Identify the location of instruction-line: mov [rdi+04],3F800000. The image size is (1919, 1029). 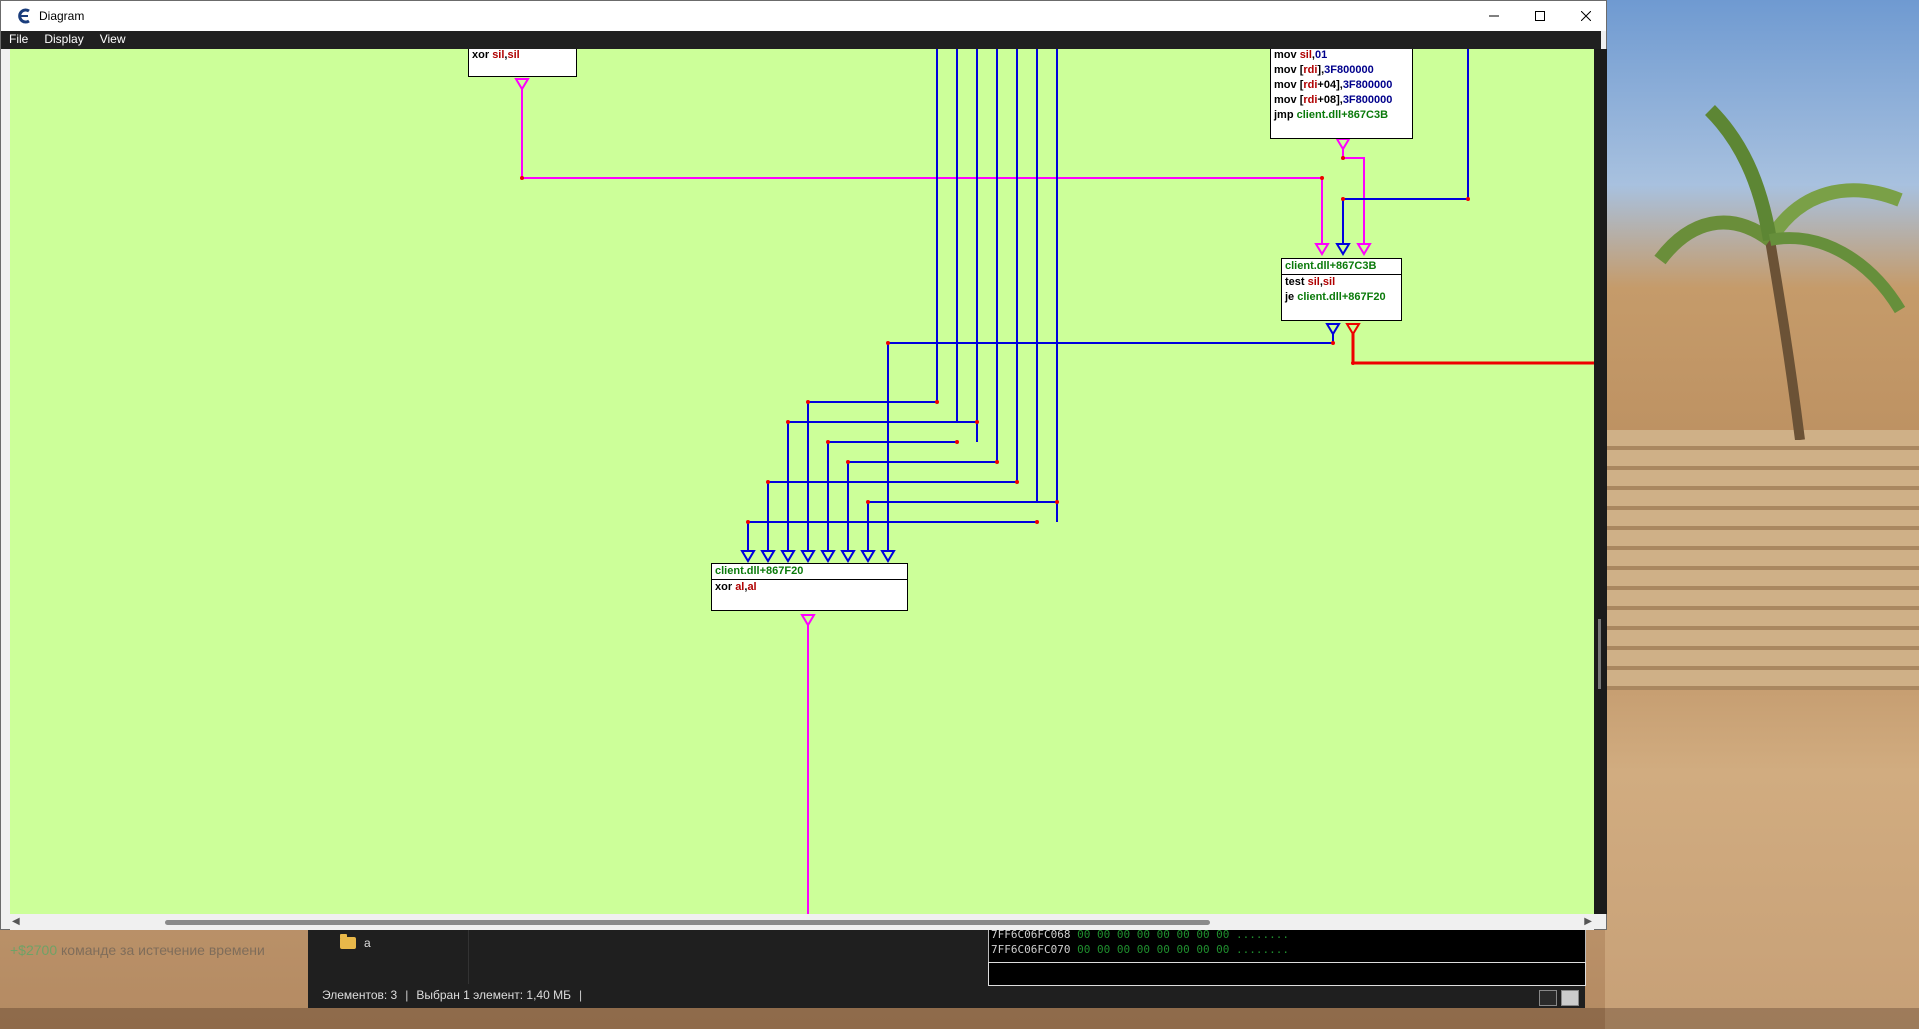
(1341, 85).